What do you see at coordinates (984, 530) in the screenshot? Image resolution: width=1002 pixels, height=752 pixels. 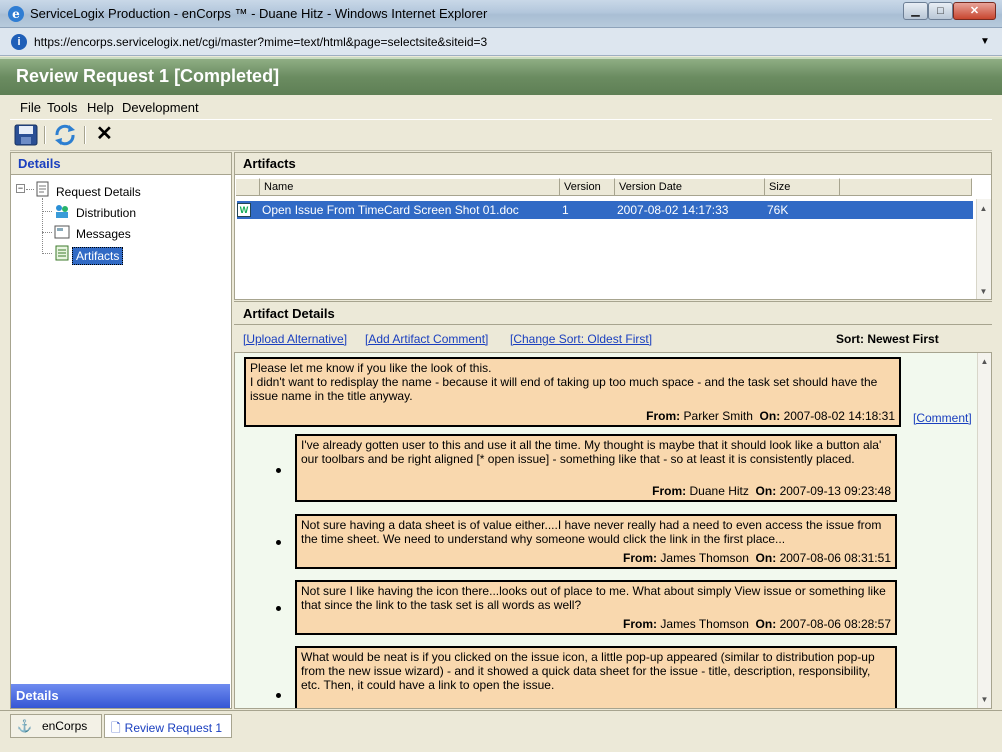 I see `comments-scrollbar` at bounding box center [984, 530].